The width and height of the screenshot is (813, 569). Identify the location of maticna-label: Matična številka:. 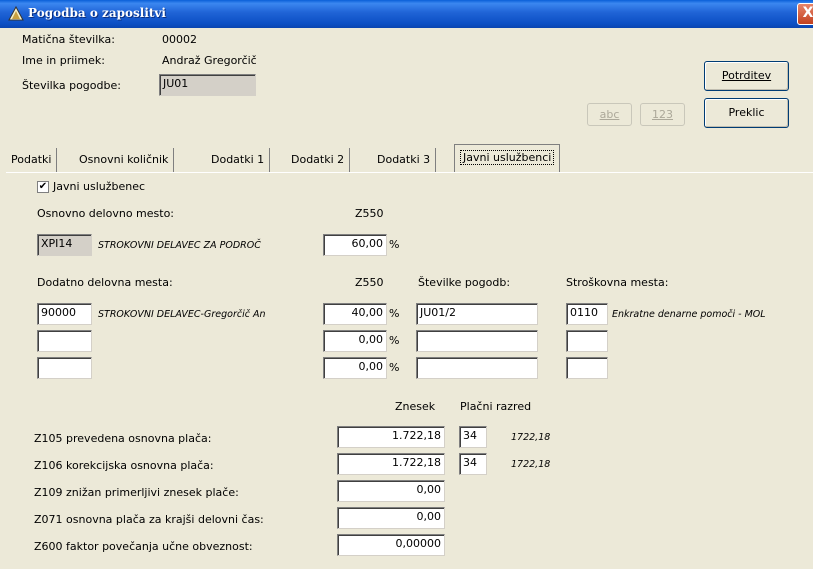
(68, 39).